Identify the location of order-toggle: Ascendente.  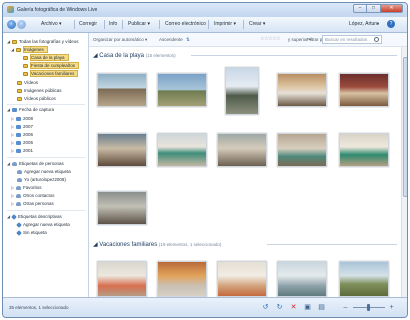
(171, 39).